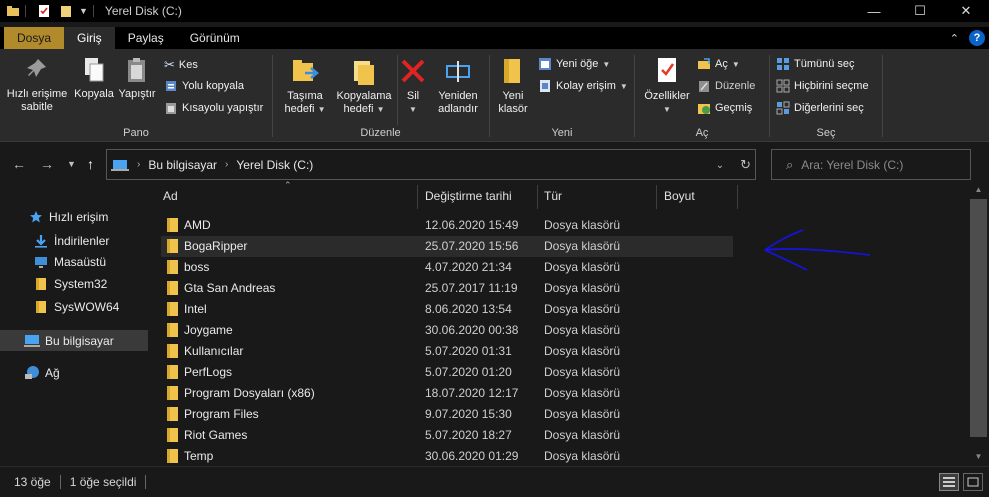 The image size is (989, 497). What do you see at coordinates (34, 38) in the screenshot?
I see `tab-file: Dosya` at bounding box center [34, 38].